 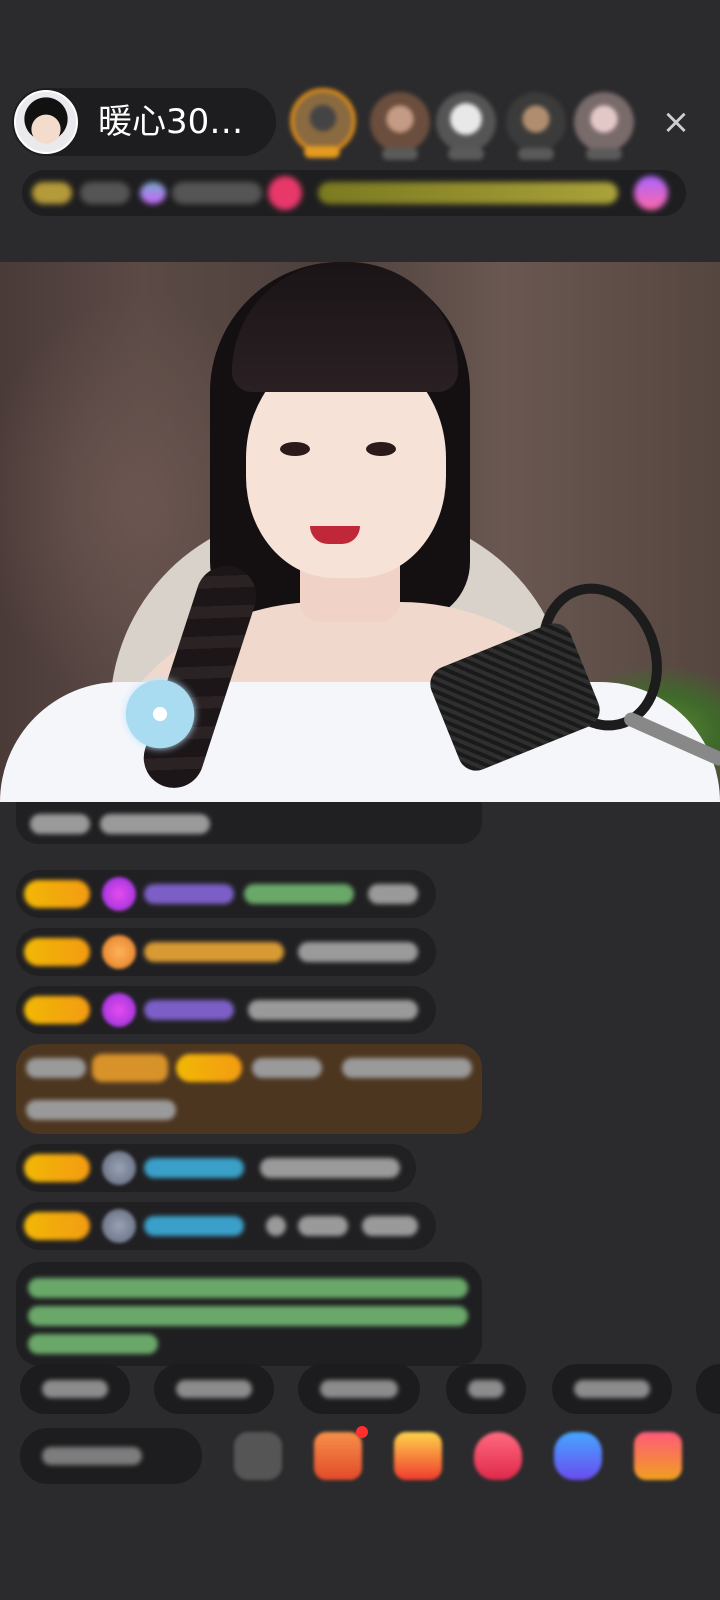 I want to click on pk-icon, so click(x=285, y=193).